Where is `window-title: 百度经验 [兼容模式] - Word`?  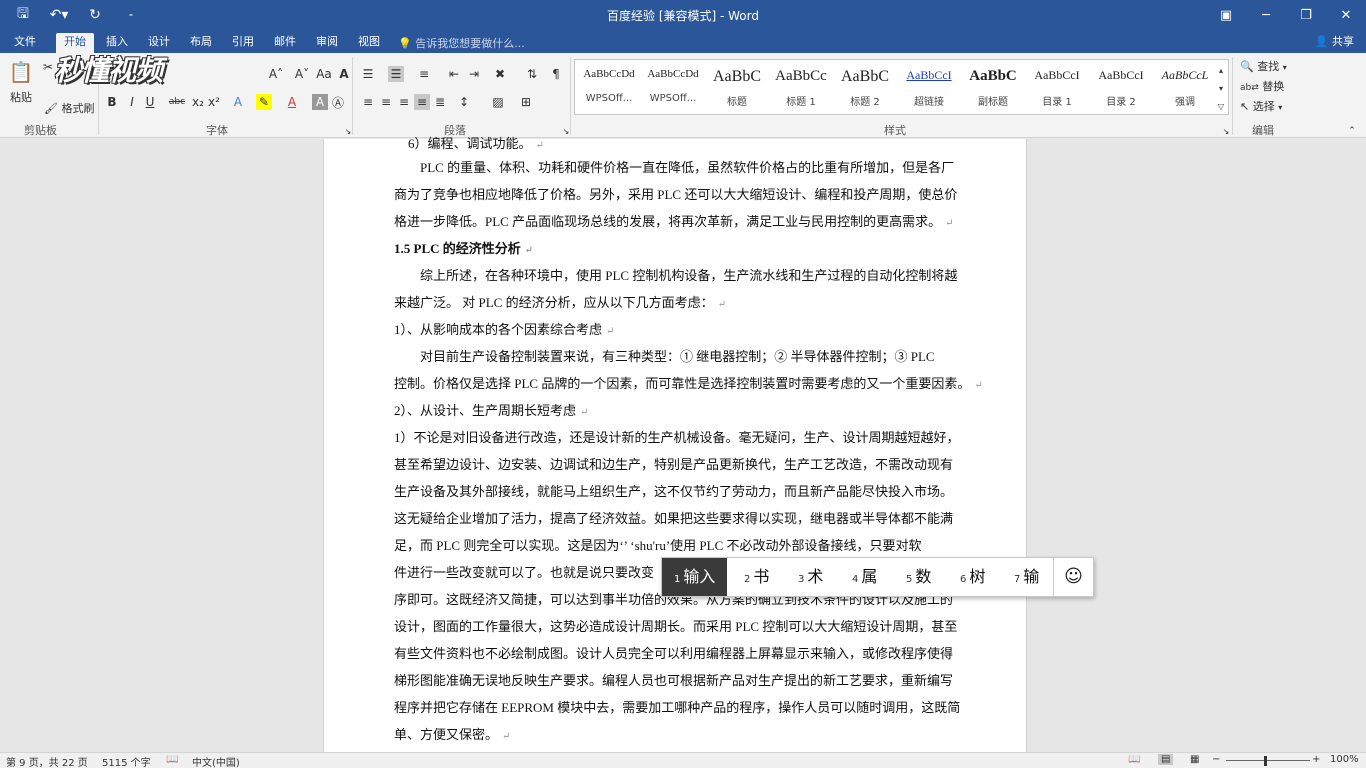 window-title: 百度经验 [兼容模式] - Word is located at coordinates (683, 16).